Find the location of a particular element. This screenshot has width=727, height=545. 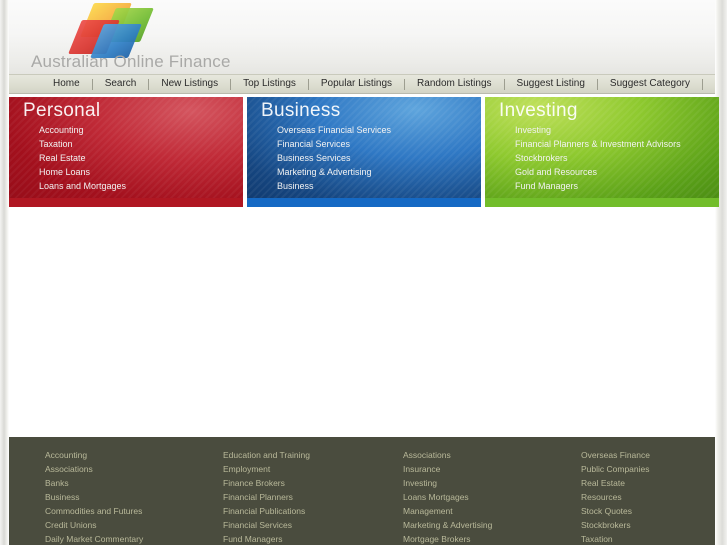

panel-link: Loans and Mortgages is located at coordinates (138, 186).